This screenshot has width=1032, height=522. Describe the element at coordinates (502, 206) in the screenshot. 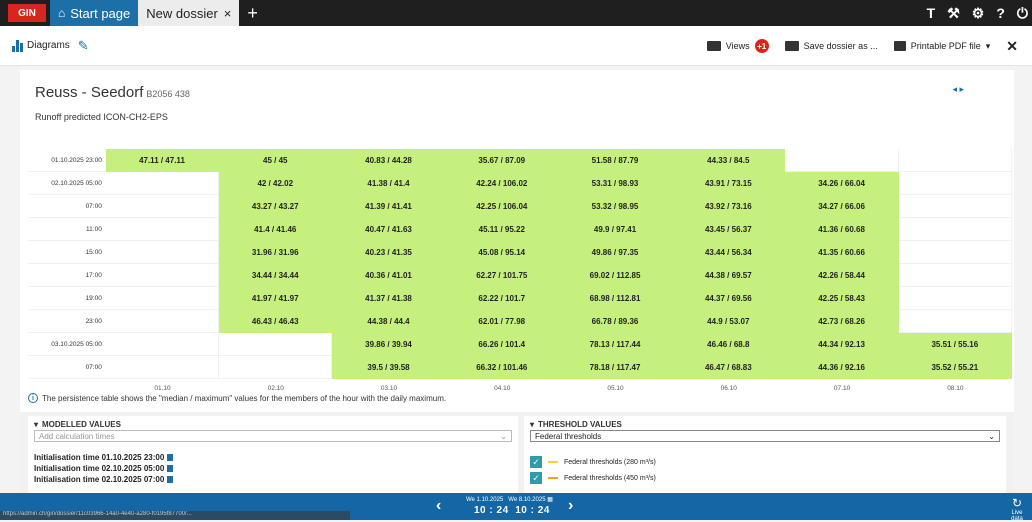

I see `table-cell: 42.25 / 106.04` at that location.